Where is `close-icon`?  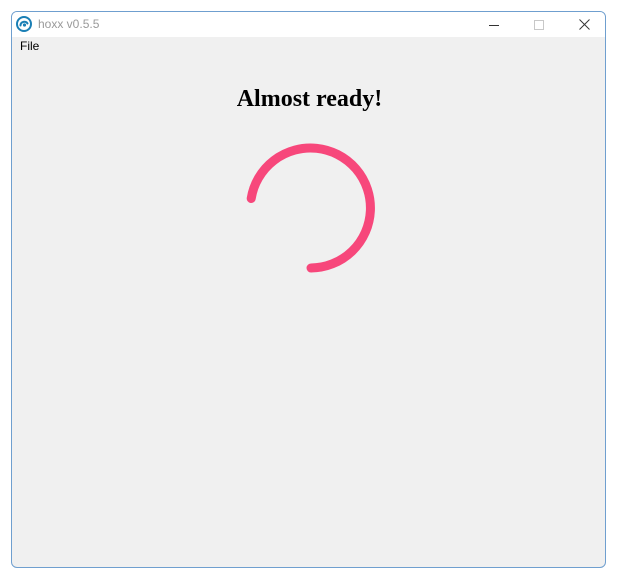
close-icon is located at coordinates (584, 24).